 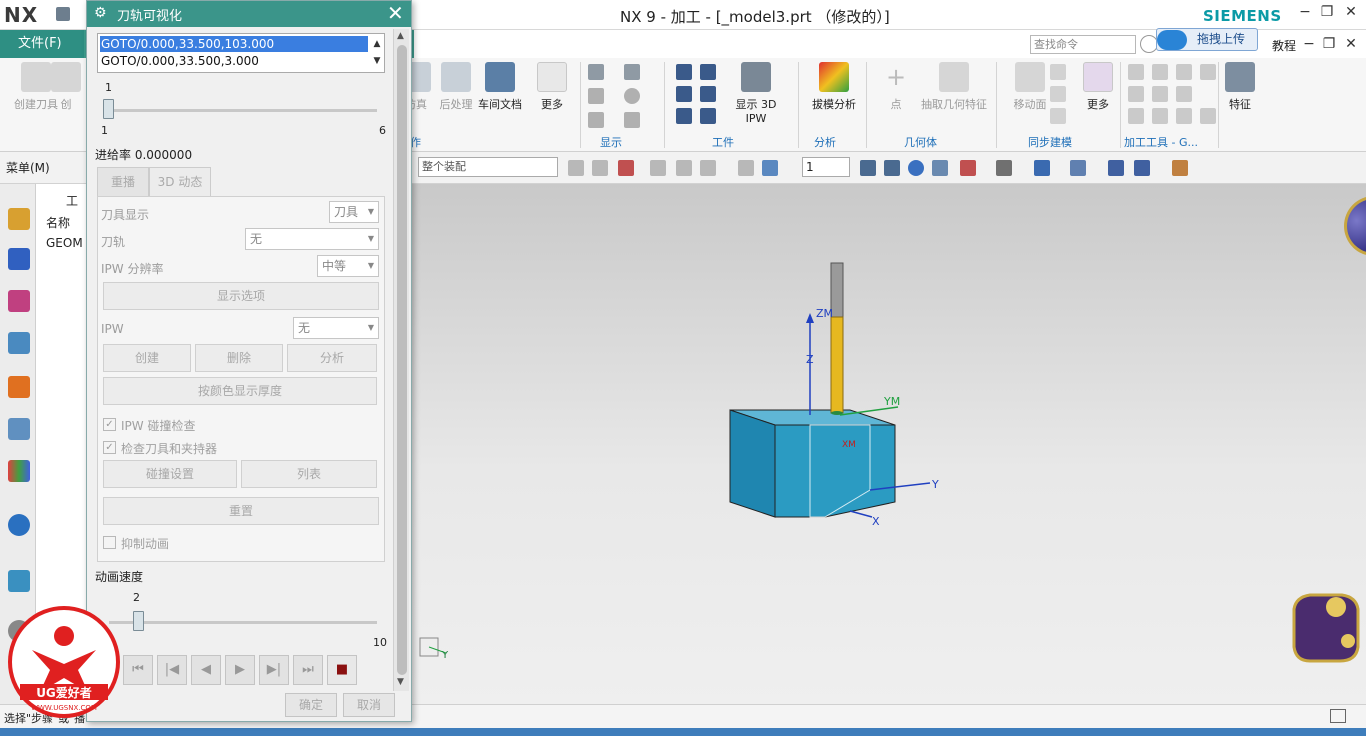 I want to click on more-button-1: 更多, so click(x=552, y=85).